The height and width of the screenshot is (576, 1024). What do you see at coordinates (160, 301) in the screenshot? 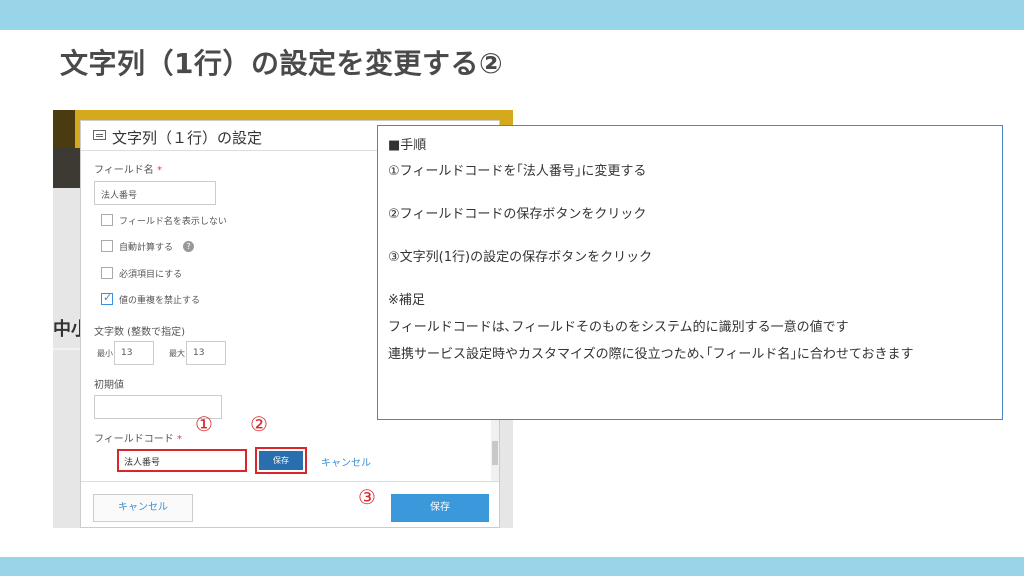
I see `no-duplicate-label: 値の重複を禁止する` at bounding box center [160, 301].